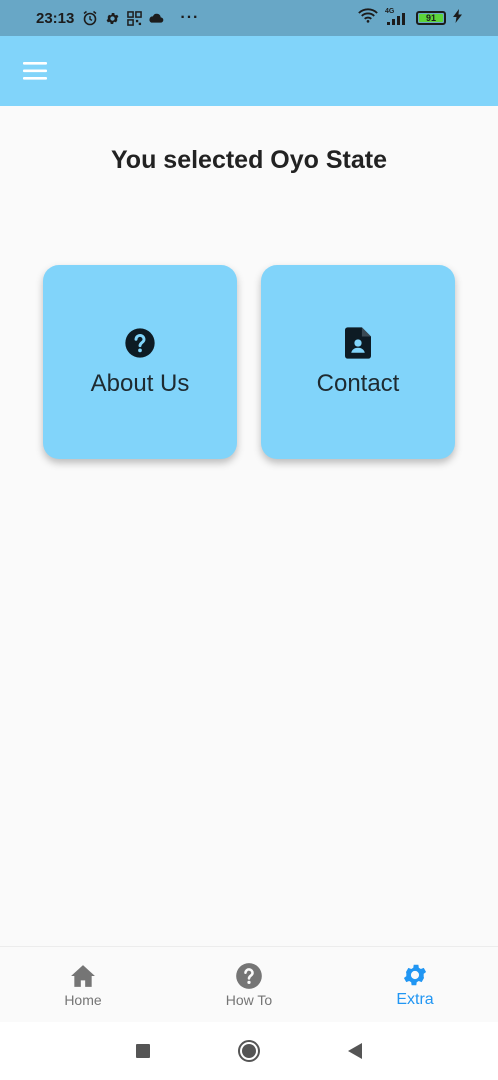  I want to click on hamburger-menu-icon, so click(35, 71).